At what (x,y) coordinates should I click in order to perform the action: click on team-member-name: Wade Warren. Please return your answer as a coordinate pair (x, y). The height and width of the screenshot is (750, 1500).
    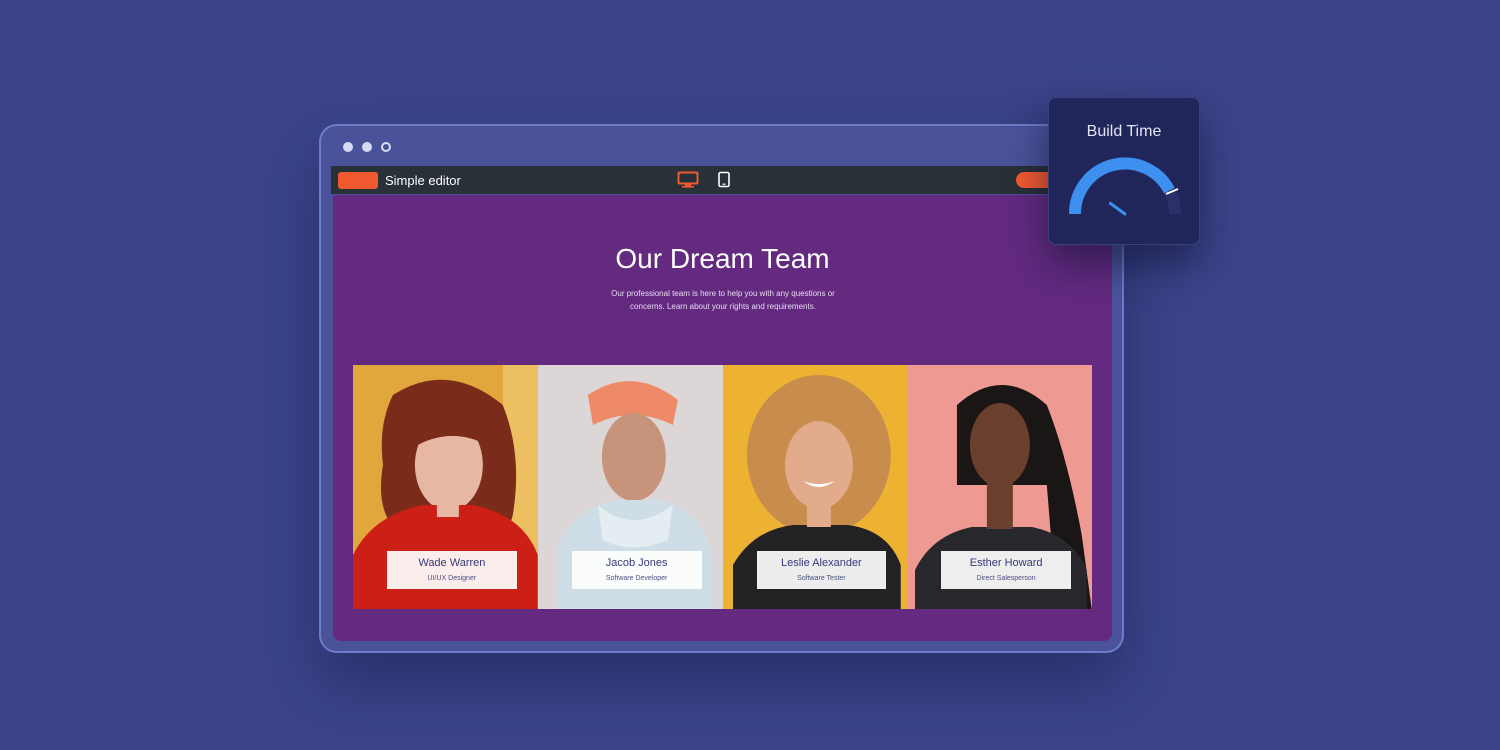
    Looking at the image, I should click on (452, 563).